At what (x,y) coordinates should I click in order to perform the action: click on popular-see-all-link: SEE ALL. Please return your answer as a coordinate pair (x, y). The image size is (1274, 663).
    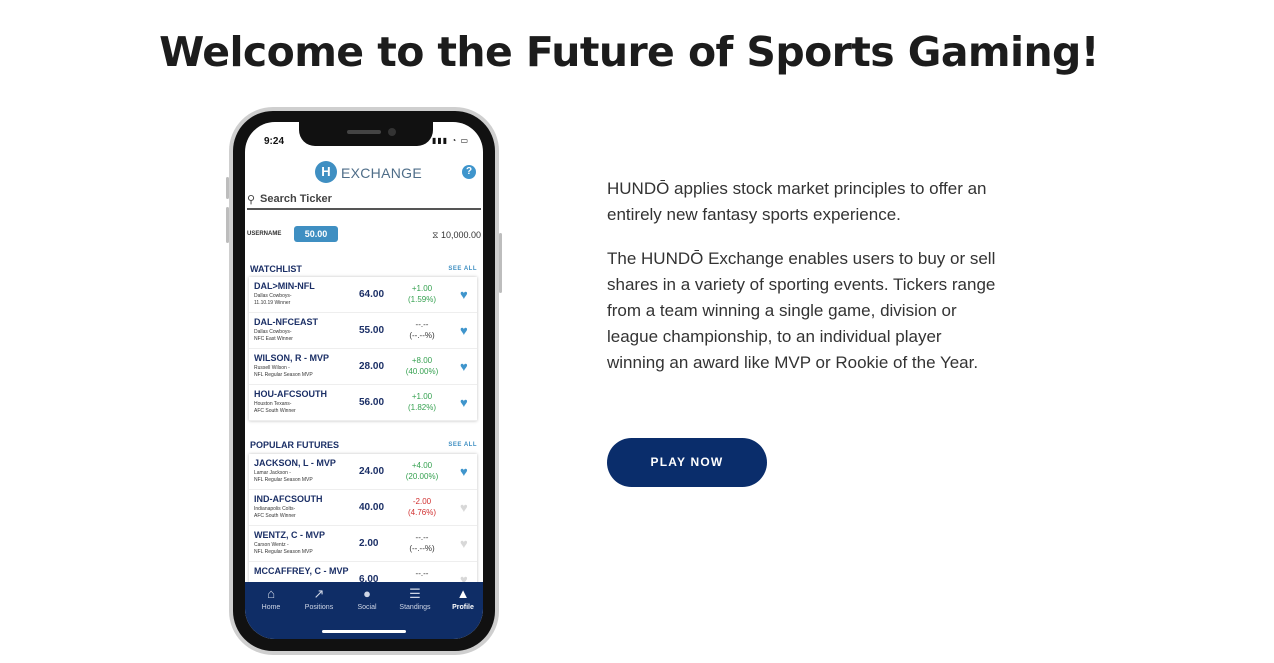
    Looking at the image, I should click on (462, 445).